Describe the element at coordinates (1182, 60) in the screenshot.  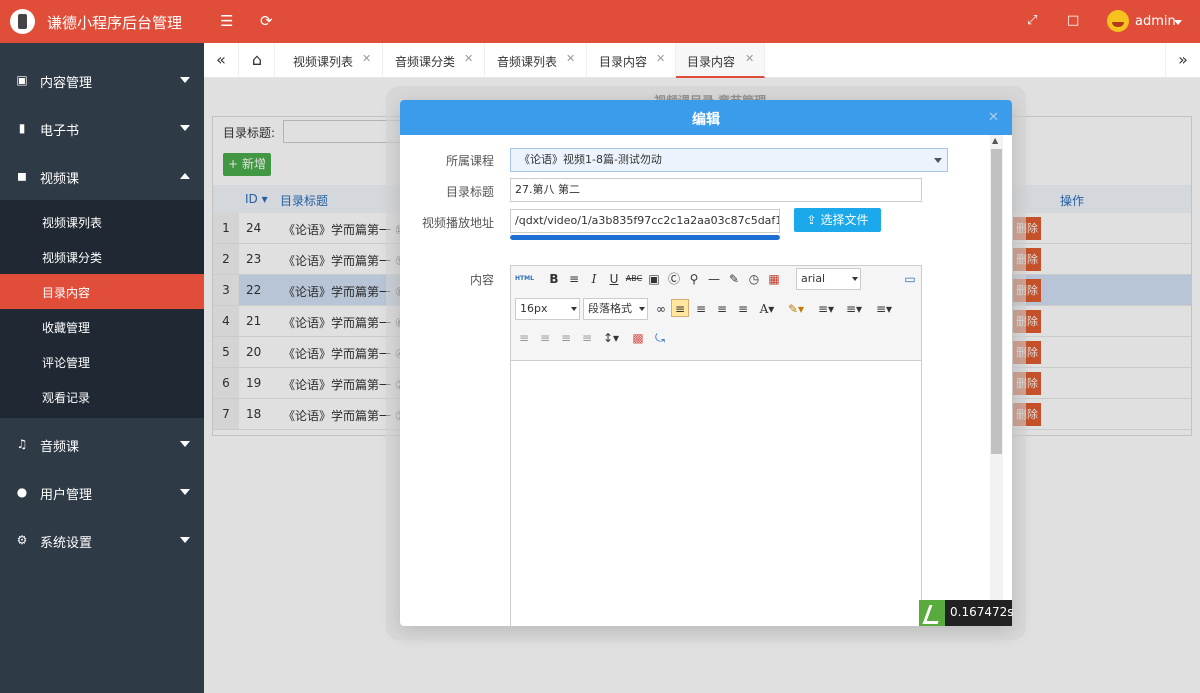
I see `tabs-scroll-right-icon: »` at that location.